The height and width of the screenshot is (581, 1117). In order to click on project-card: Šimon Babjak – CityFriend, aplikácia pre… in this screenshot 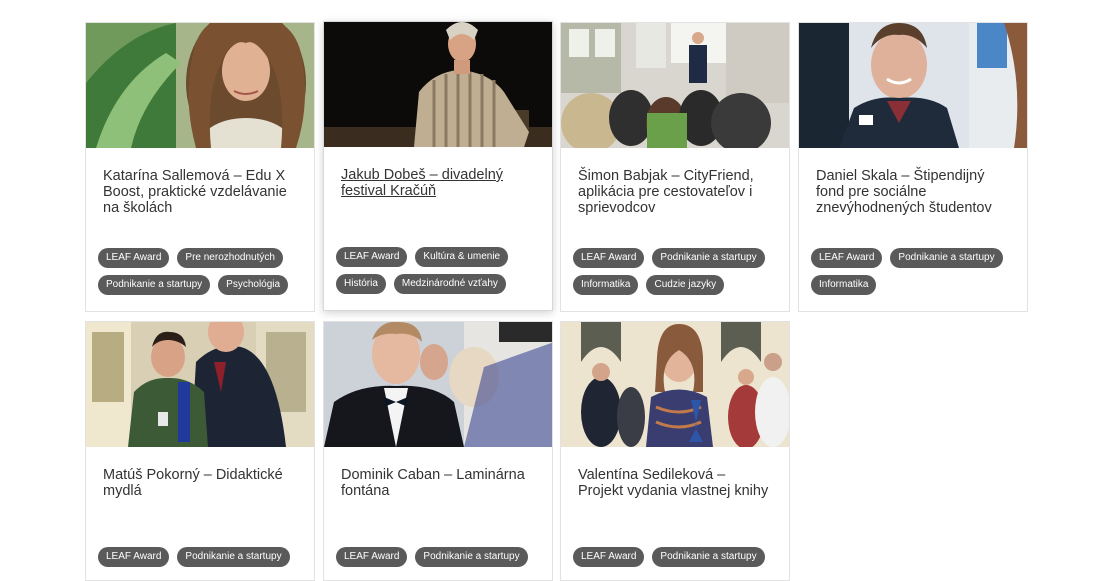, I will do `click(675, 167)`.